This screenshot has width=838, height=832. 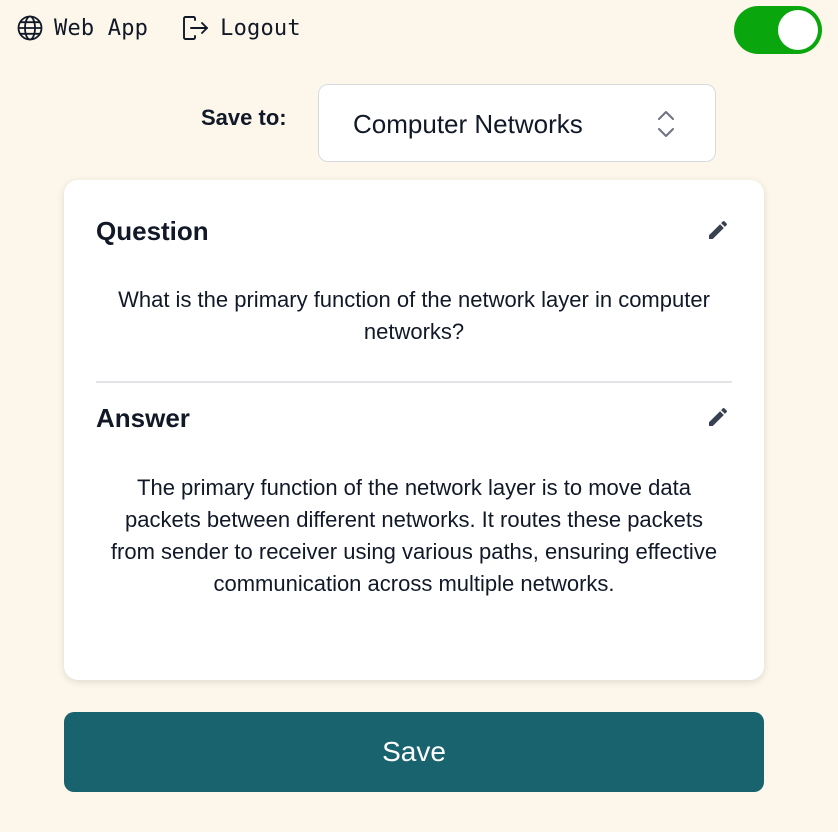 I want to click on divider, so click(x=414, y=382).